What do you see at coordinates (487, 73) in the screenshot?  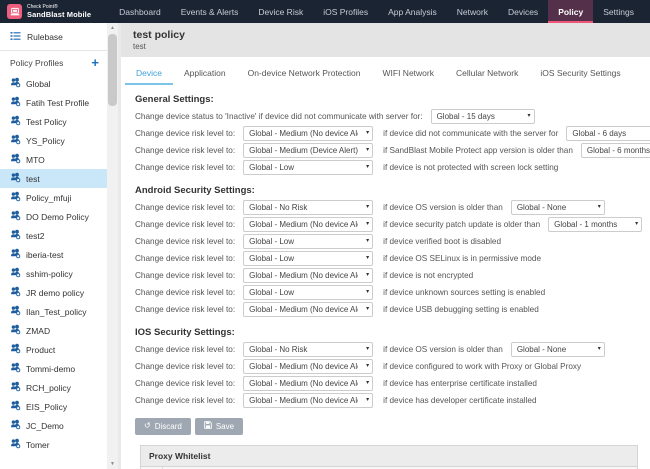 I see `tab-label: Cellular Network` at bounding box center [487, 73].